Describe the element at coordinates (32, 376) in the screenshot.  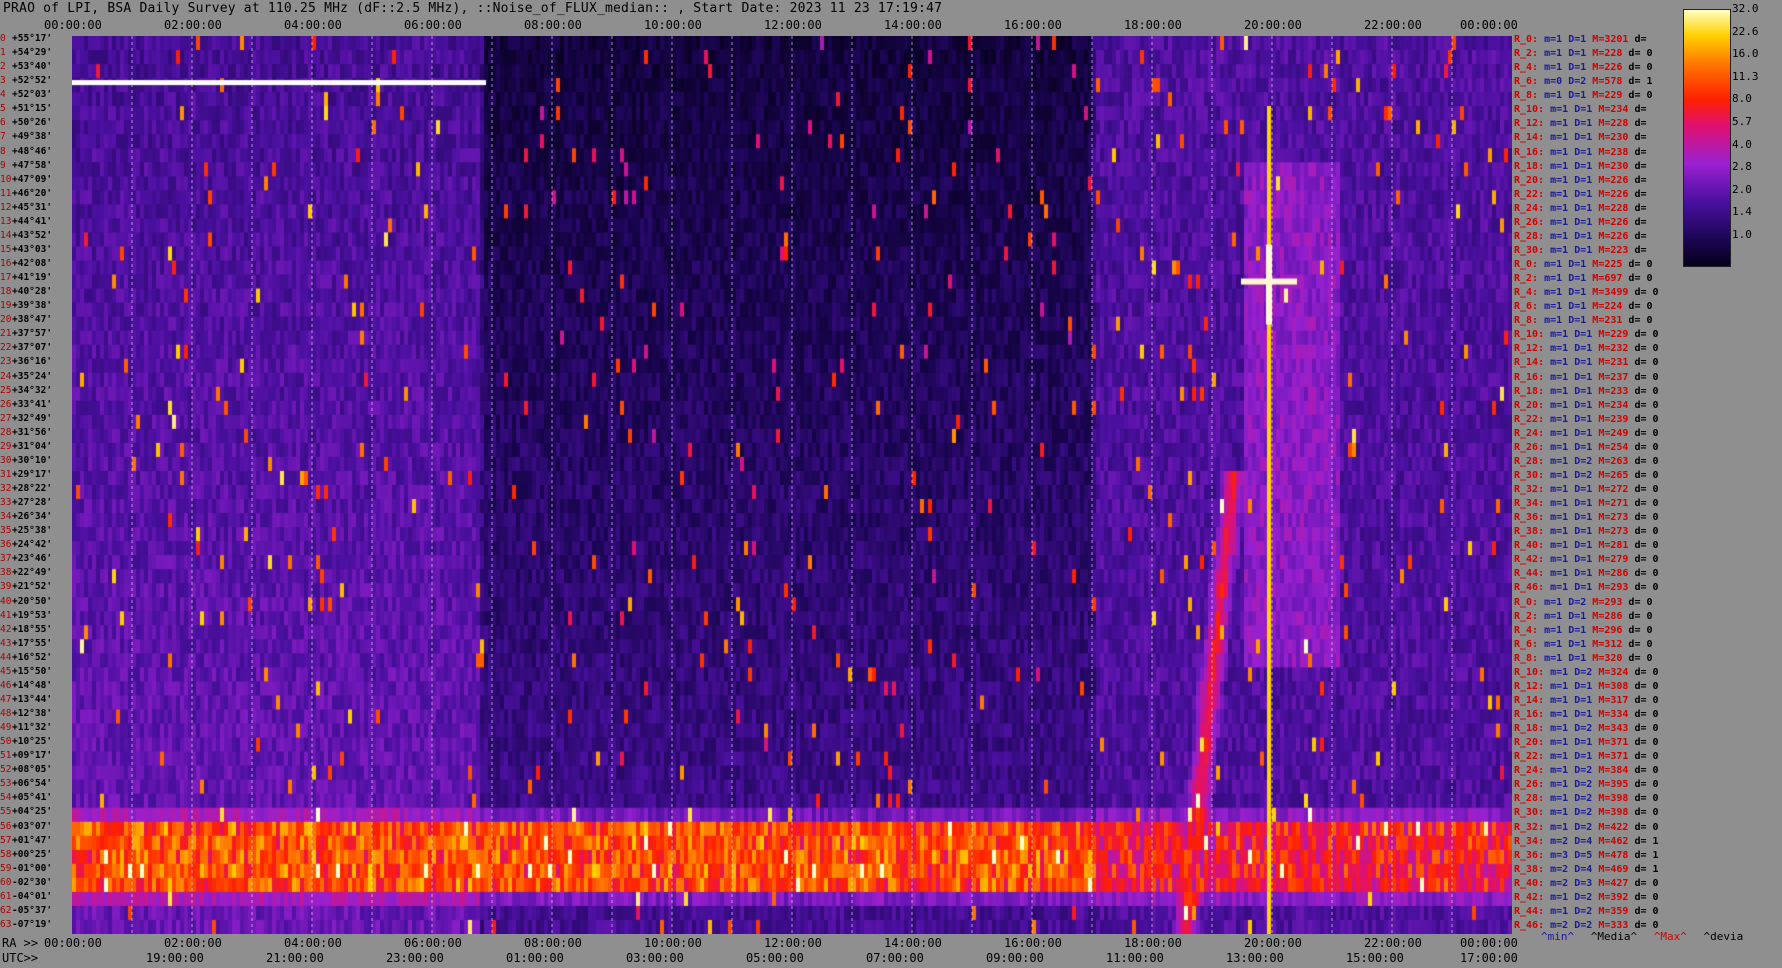
I see `row-declination: +35°24'` at that location.